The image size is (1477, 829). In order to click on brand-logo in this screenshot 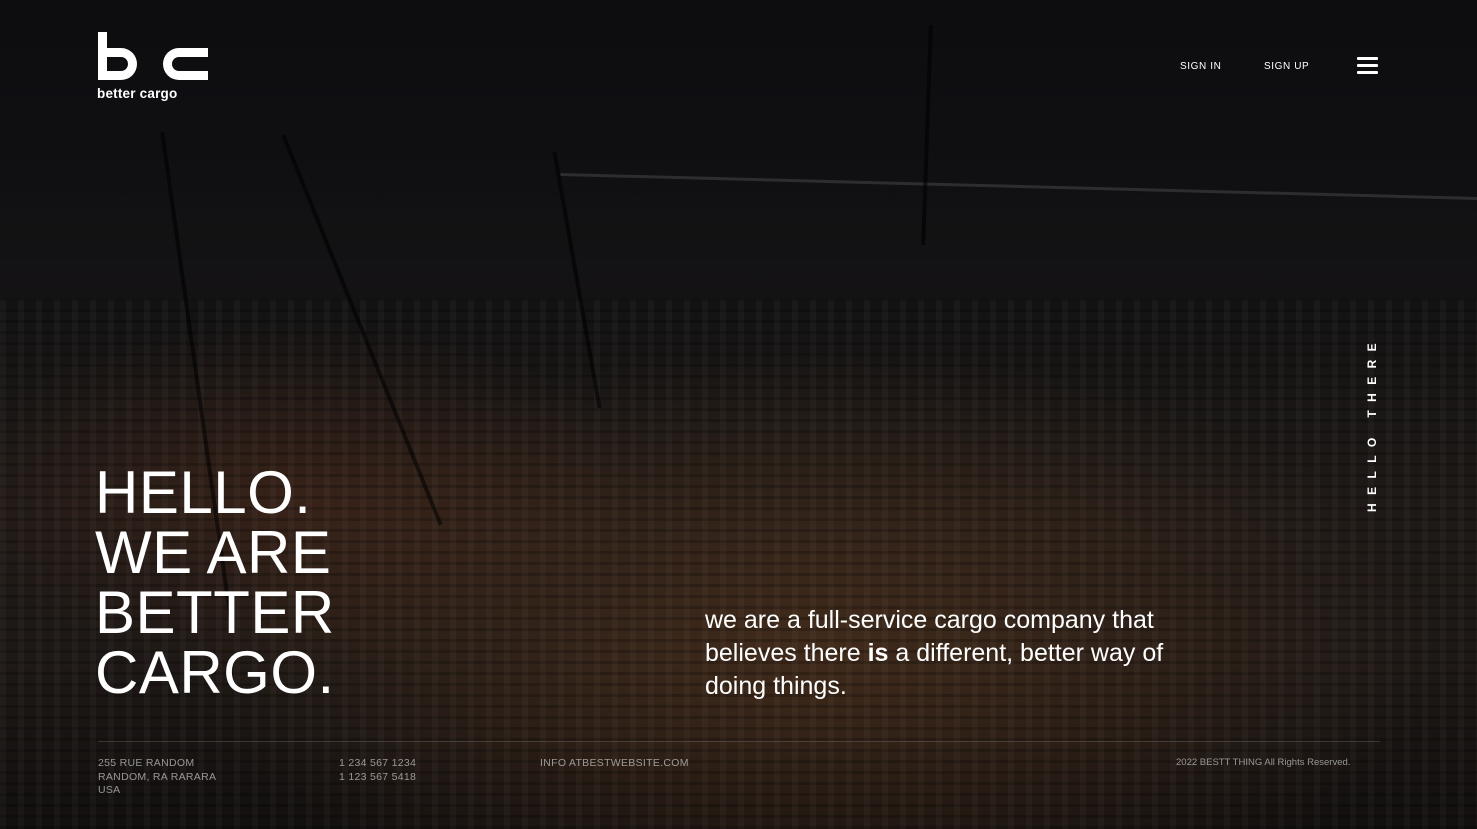, I will do `click(153, 56)`.